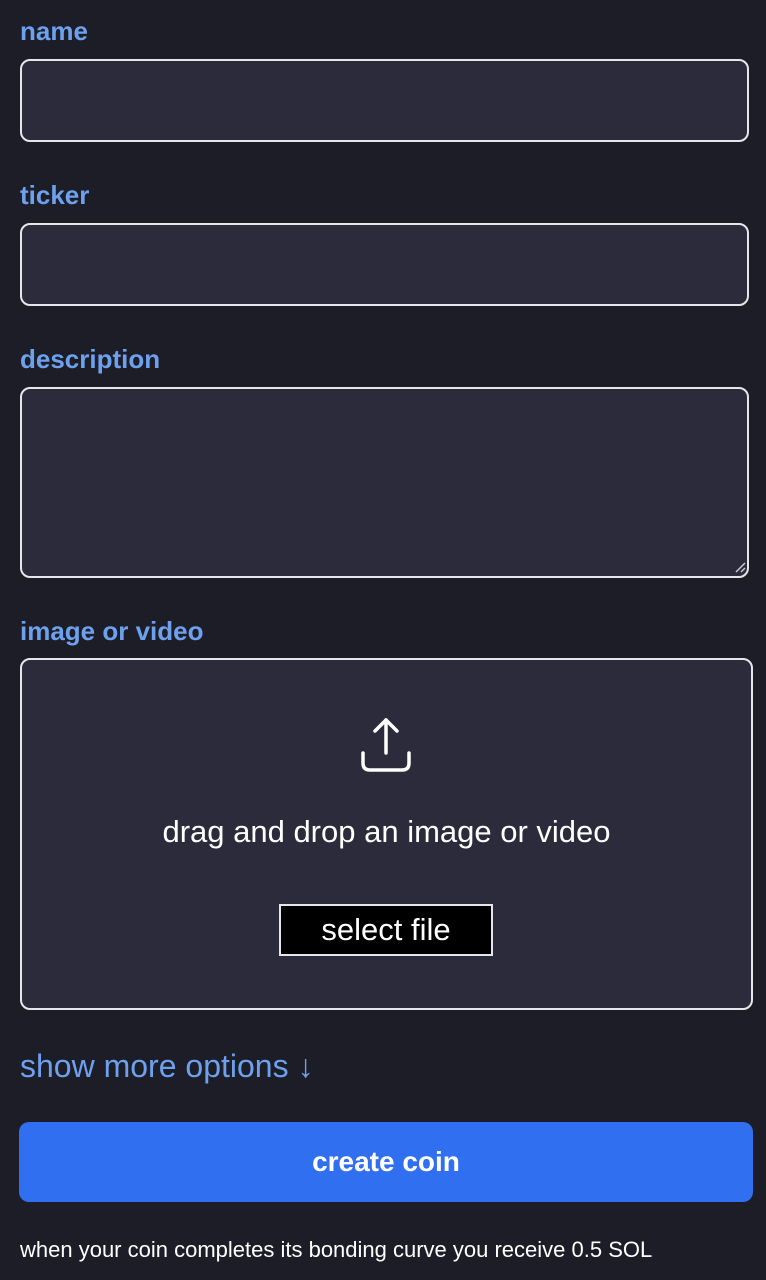 This screenshot has height=1280, width=766. What do you see at coordinates (166, 1066) in the screenshot?
I see `show-more-options-link: show more options ↓` at bounding box center [166, 1066].